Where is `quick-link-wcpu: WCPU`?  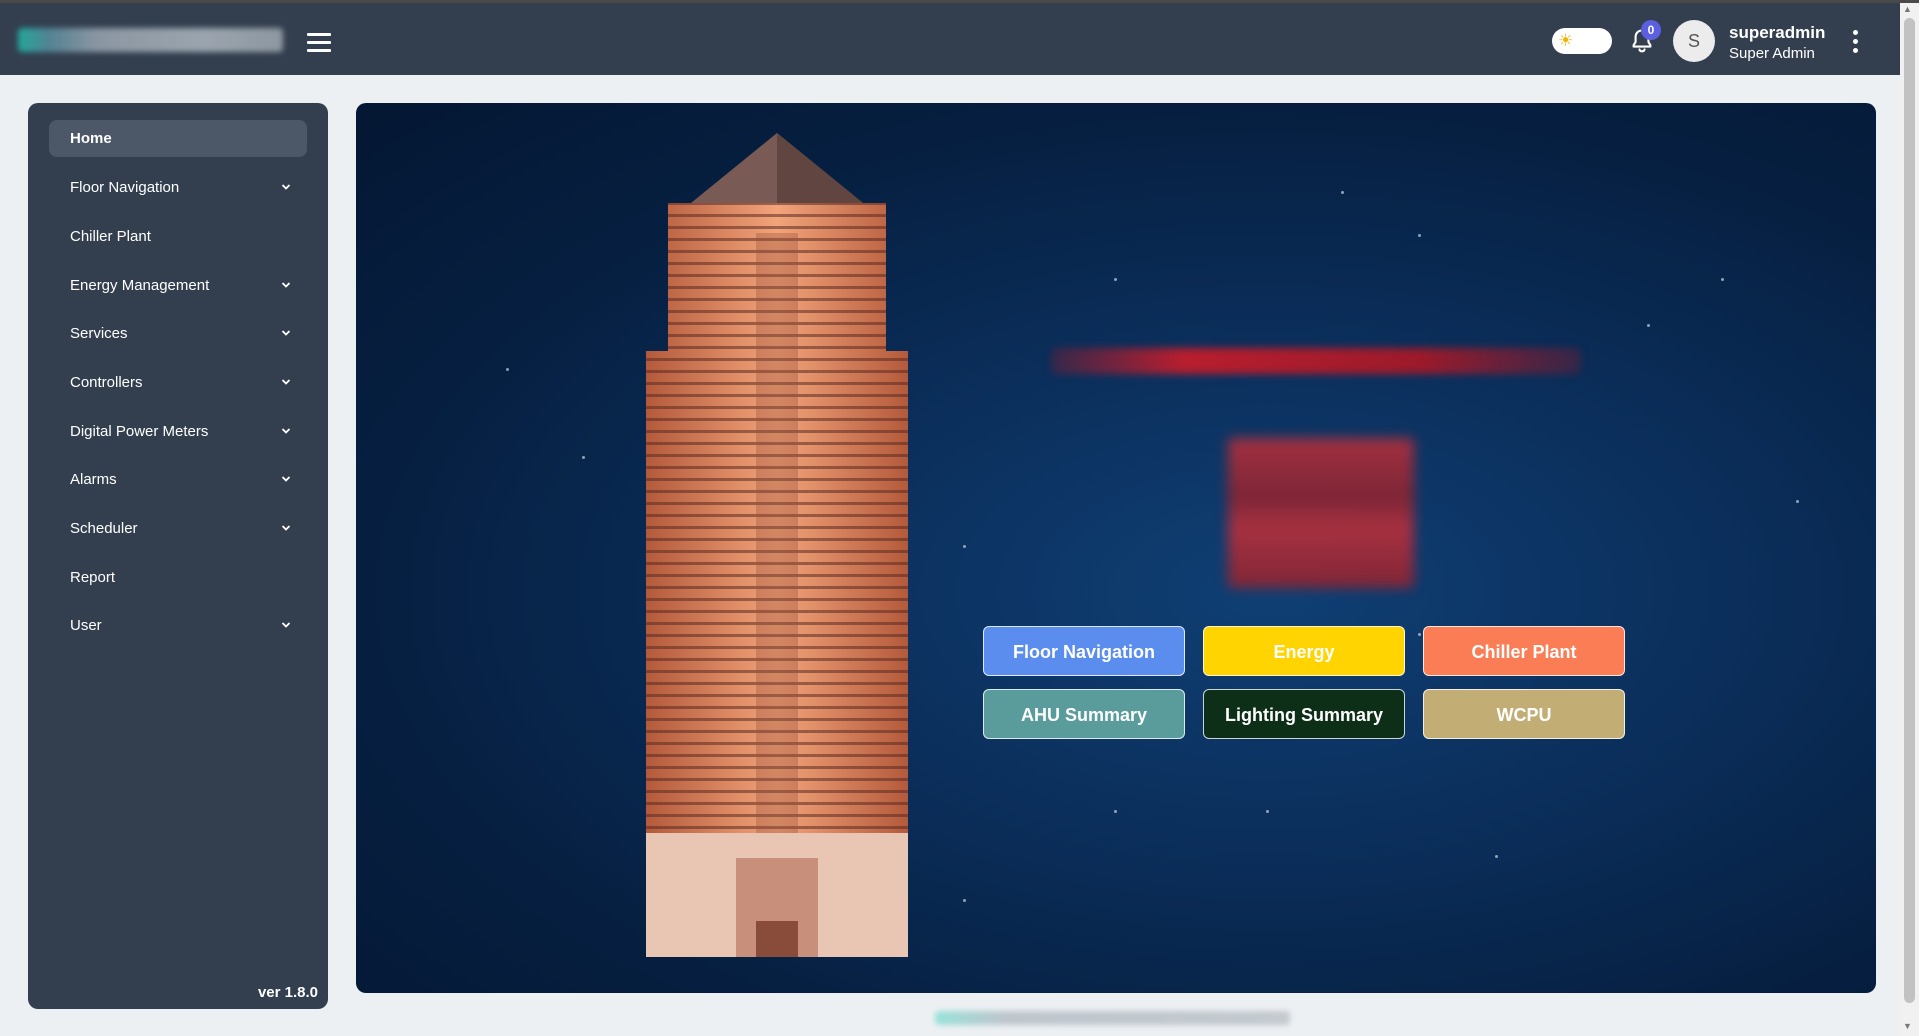
quick-link-wcpu: WCPU is located at coordinates (1524, 714).